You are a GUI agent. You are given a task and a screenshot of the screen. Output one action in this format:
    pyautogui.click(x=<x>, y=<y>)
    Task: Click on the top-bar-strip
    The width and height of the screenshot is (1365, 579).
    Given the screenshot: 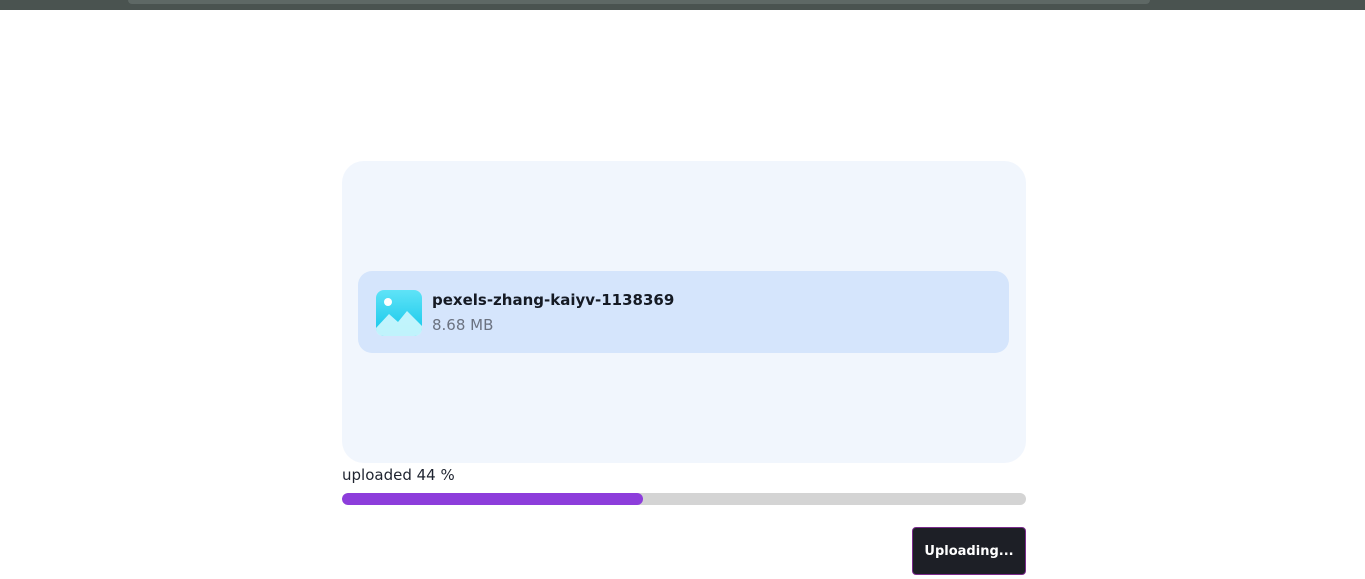 What is the action you would take?
    pyautogui.click(x=639, y=2)
    